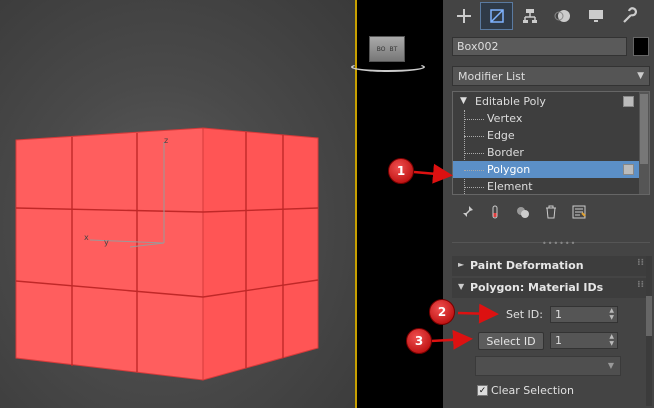 This screenshot has height=408, width=654. I want to click on expand-triangle-icon: ►, so click(461, 264).